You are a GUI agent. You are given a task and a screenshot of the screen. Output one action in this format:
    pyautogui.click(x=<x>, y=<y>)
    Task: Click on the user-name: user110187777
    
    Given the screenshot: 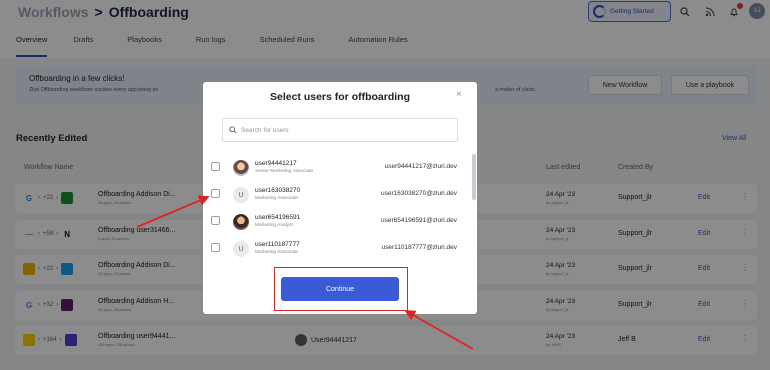 What is the action you would take?
    pyautogui.click(x=277, y=244)
    